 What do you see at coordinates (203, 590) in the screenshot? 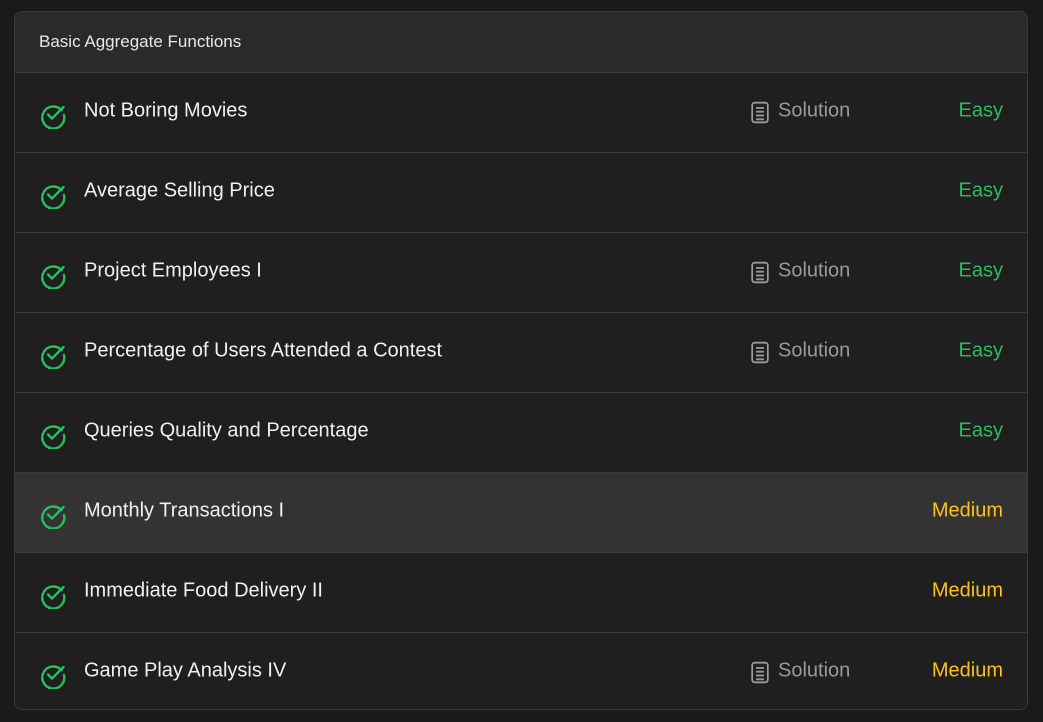
I see `problem-title: Immediate Food Delivery II` at bounding box center [203, 590].